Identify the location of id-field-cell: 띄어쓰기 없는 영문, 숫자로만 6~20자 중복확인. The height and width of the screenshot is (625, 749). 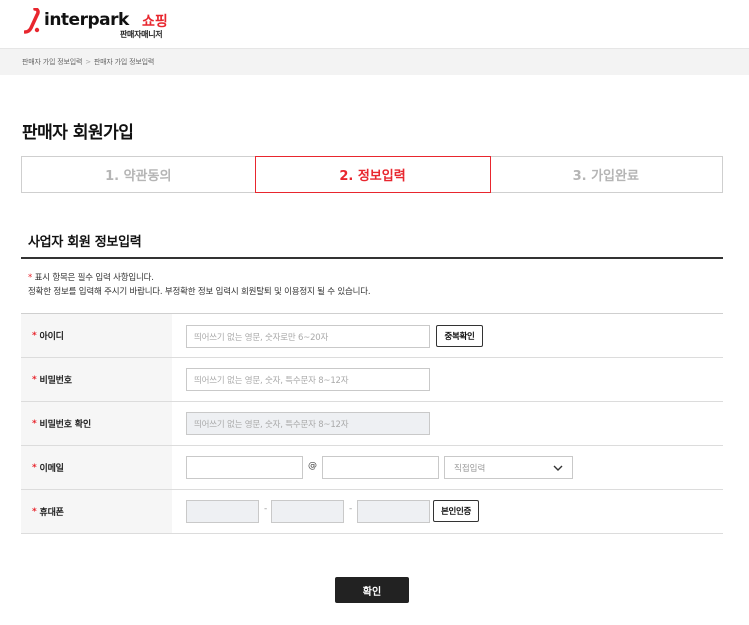
(447, 335).